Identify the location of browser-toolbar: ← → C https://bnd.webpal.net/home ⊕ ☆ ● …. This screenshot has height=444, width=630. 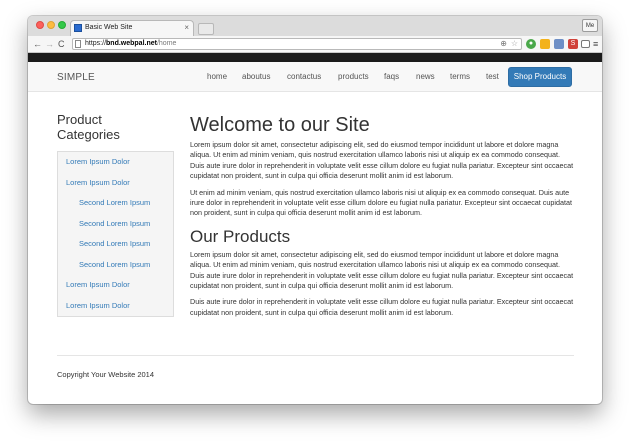
(315, 44).